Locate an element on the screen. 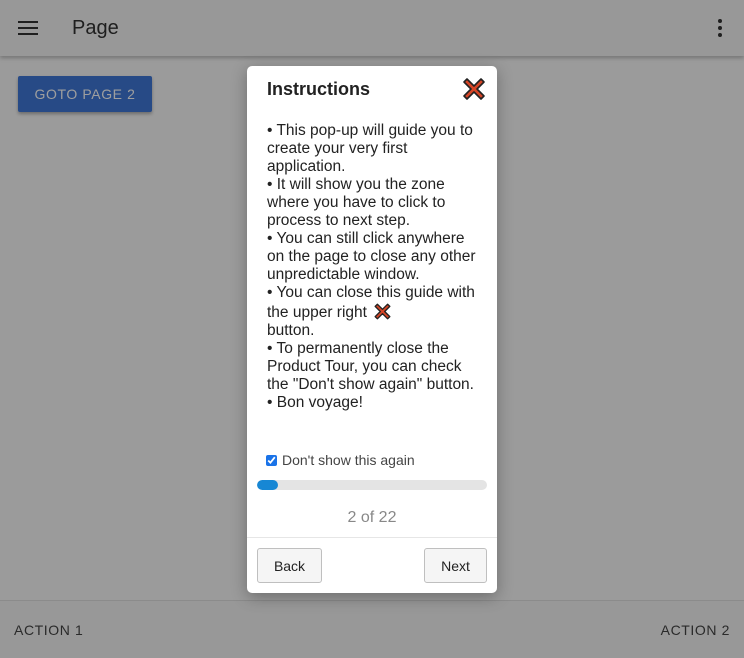 This screenshot has height=658, width=744. next-button: Next is located at coordinates (455, 565).